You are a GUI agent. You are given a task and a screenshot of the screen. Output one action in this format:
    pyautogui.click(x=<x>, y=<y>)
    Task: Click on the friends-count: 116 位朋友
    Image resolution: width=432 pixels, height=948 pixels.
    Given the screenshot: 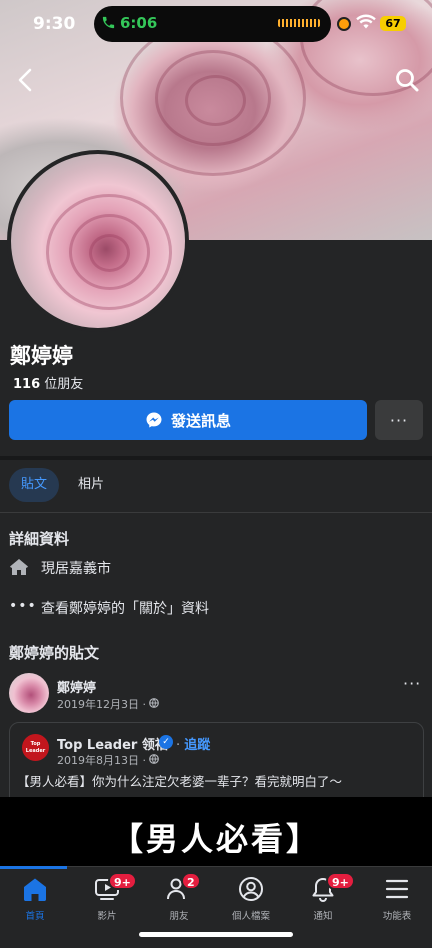 What is the action you would take?
    pyautogui.click(x=48, y=382)
    